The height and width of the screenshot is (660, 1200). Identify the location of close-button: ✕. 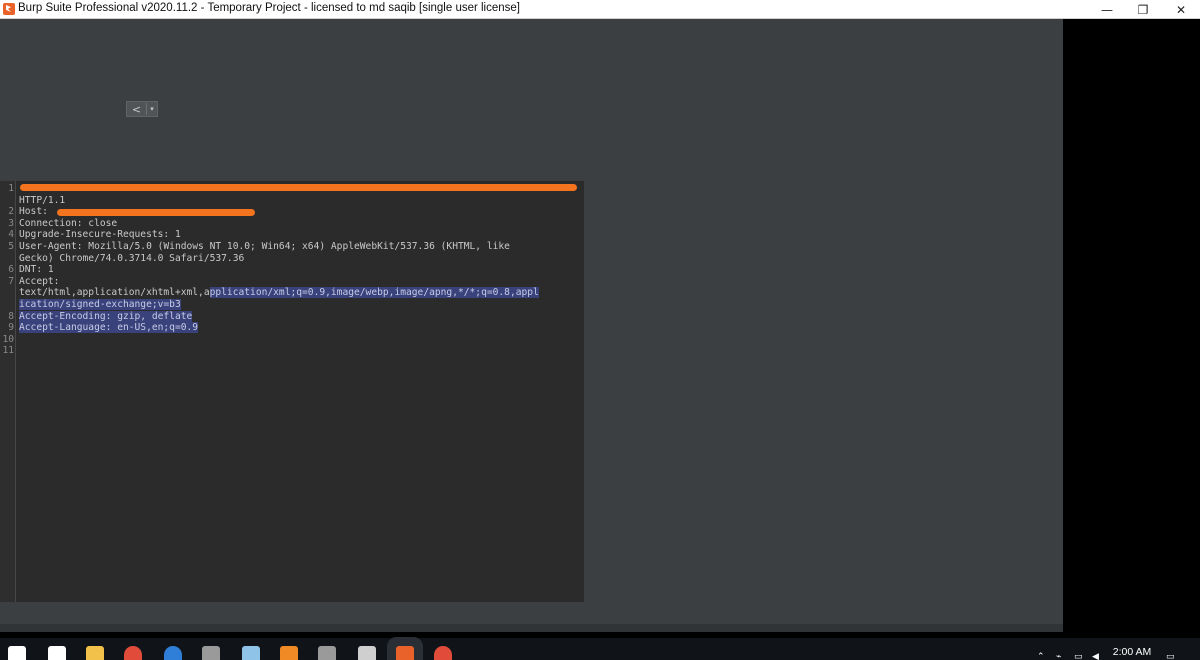
(1181, 9).